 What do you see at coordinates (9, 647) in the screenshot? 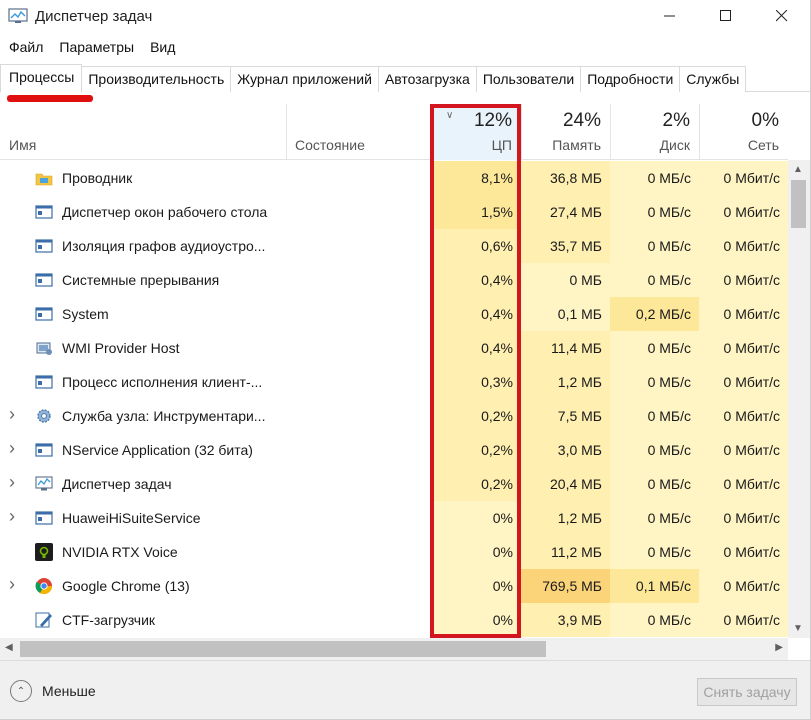
I see `scroll-left-icon: ◀` at bounding box center [9, 647].